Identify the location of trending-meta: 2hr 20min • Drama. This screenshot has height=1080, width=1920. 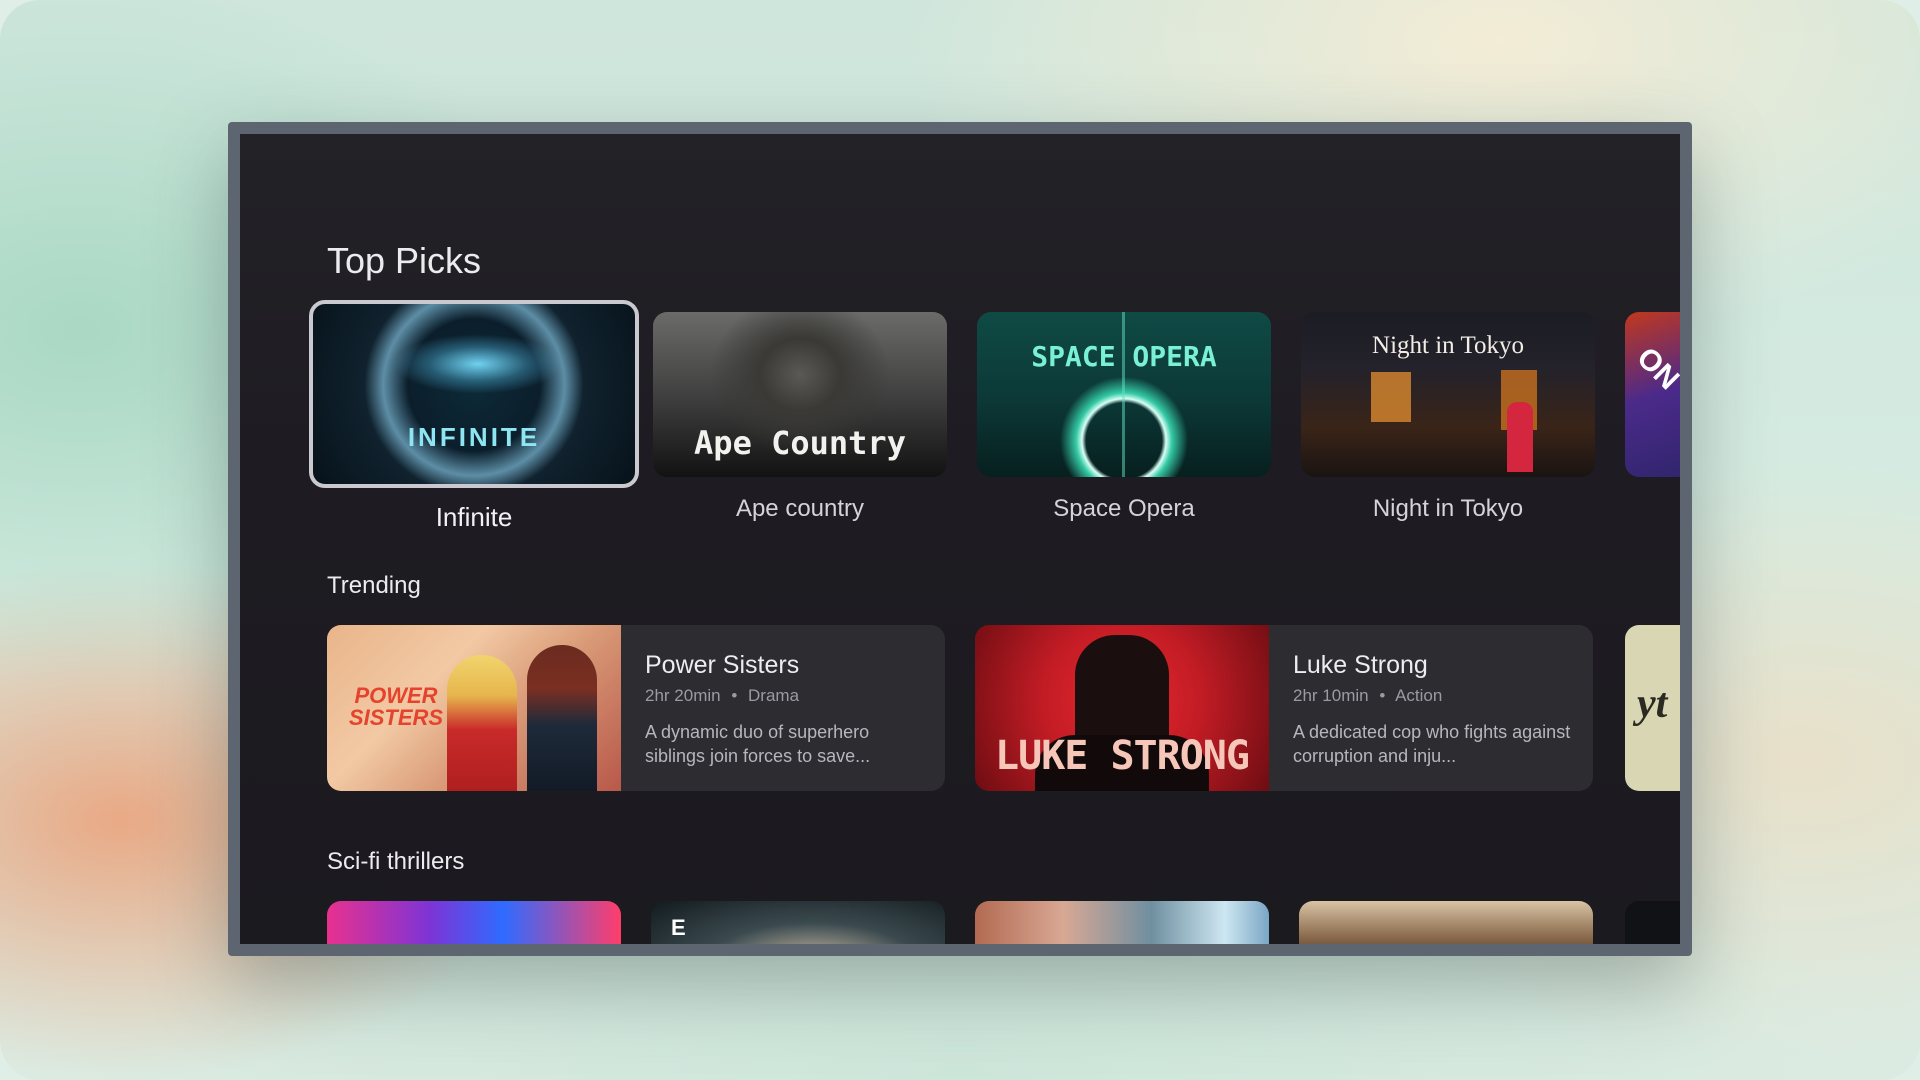
(788, 696).